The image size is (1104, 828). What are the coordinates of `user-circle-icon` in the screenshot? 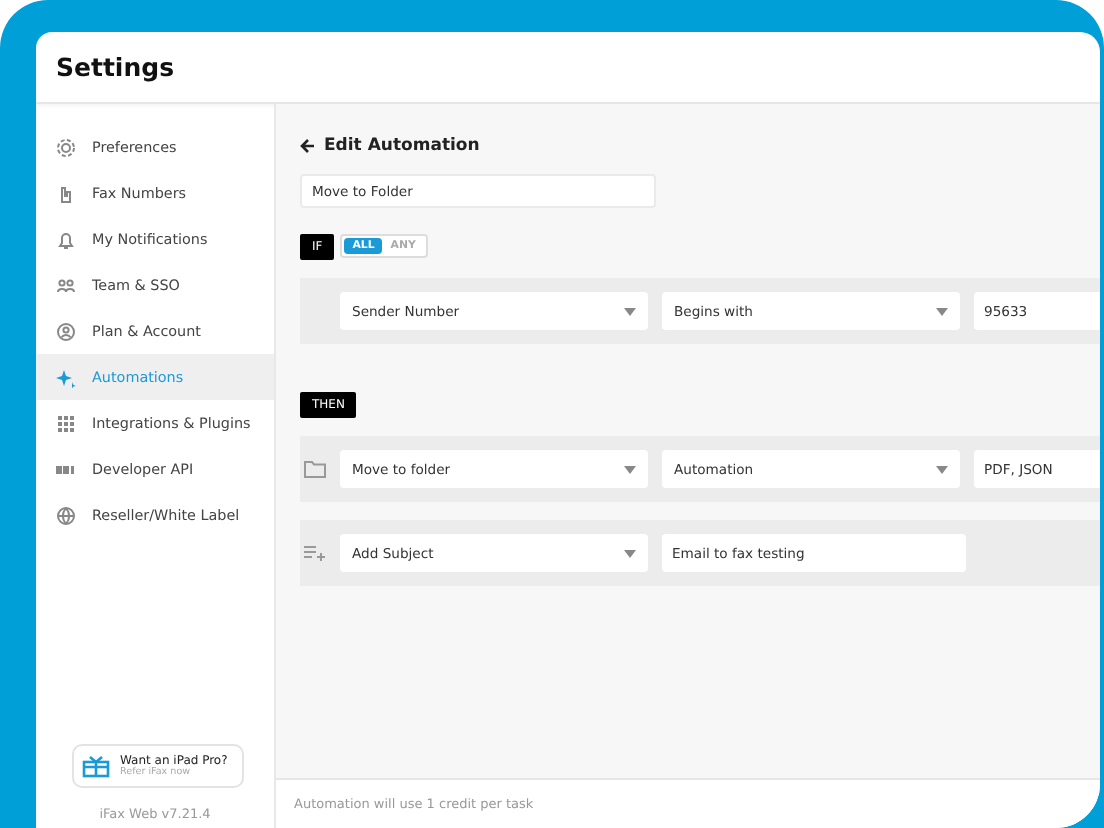 It's located at (66, 331).